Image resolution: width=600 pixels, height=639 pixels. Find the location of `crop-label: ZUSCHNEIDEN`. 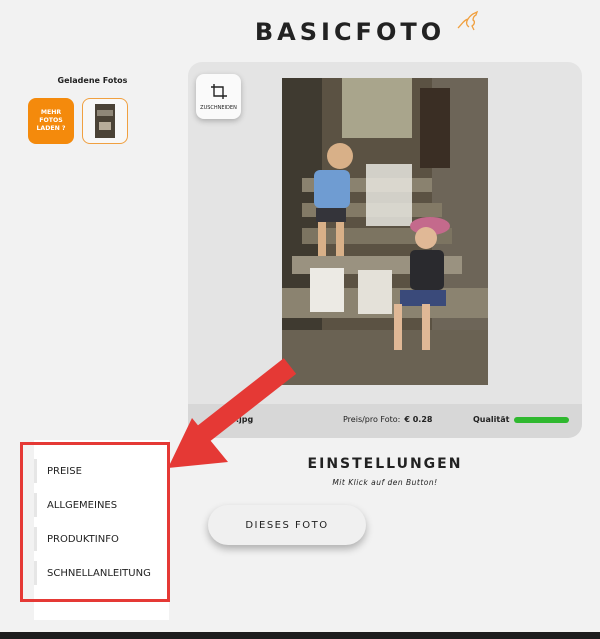

crop-label: ZUSCHNEIDEN is located at coordinates (218, 107).